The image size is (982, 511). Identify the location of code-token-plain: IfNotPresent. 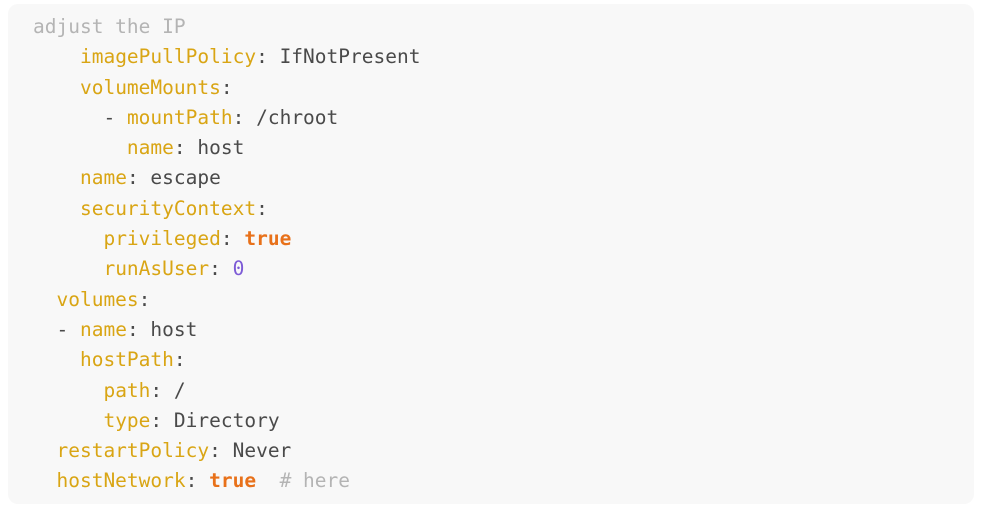
(350, 57).